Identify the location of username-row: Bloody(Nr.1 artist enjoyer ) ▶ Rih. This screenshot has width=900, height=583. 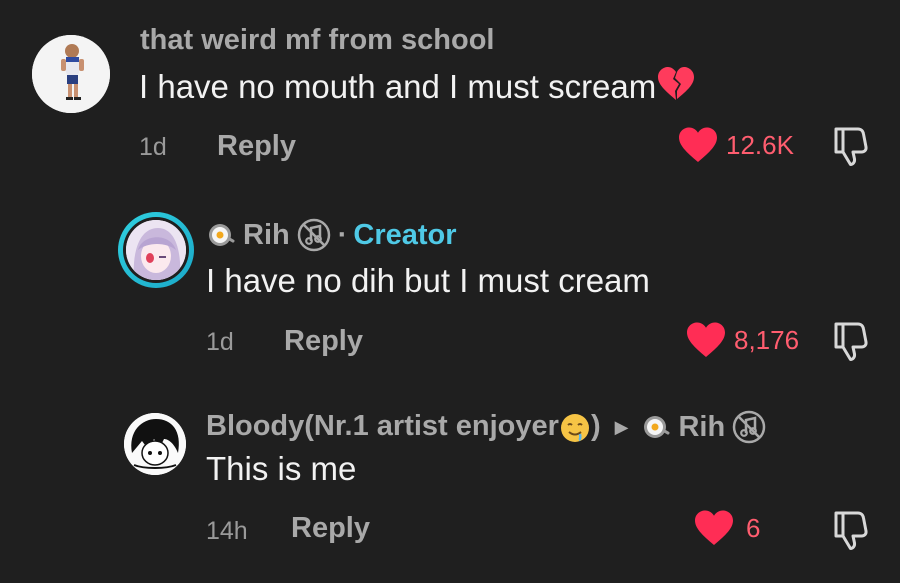
(486, 427).